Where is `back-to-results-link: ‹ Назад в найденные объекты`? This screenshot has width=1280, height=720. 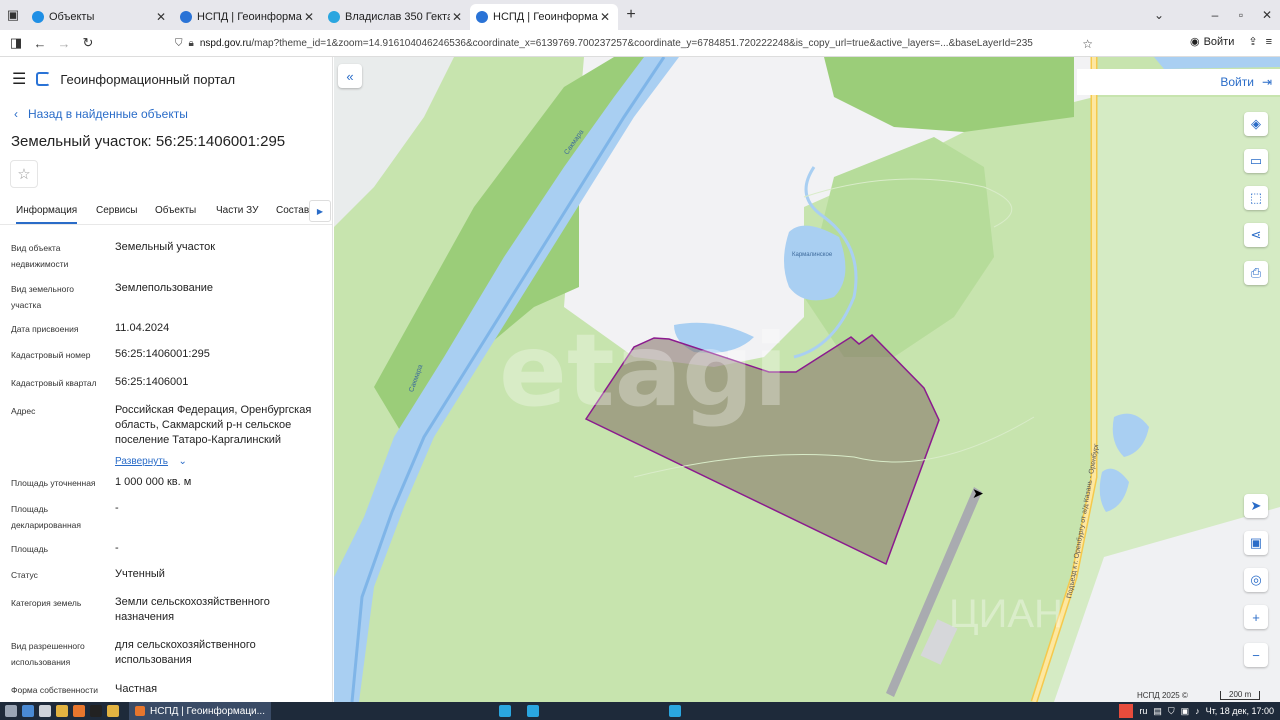 back-to-results-link: ‹ Назад в найденные объекты is located at coordinates (101, 114).